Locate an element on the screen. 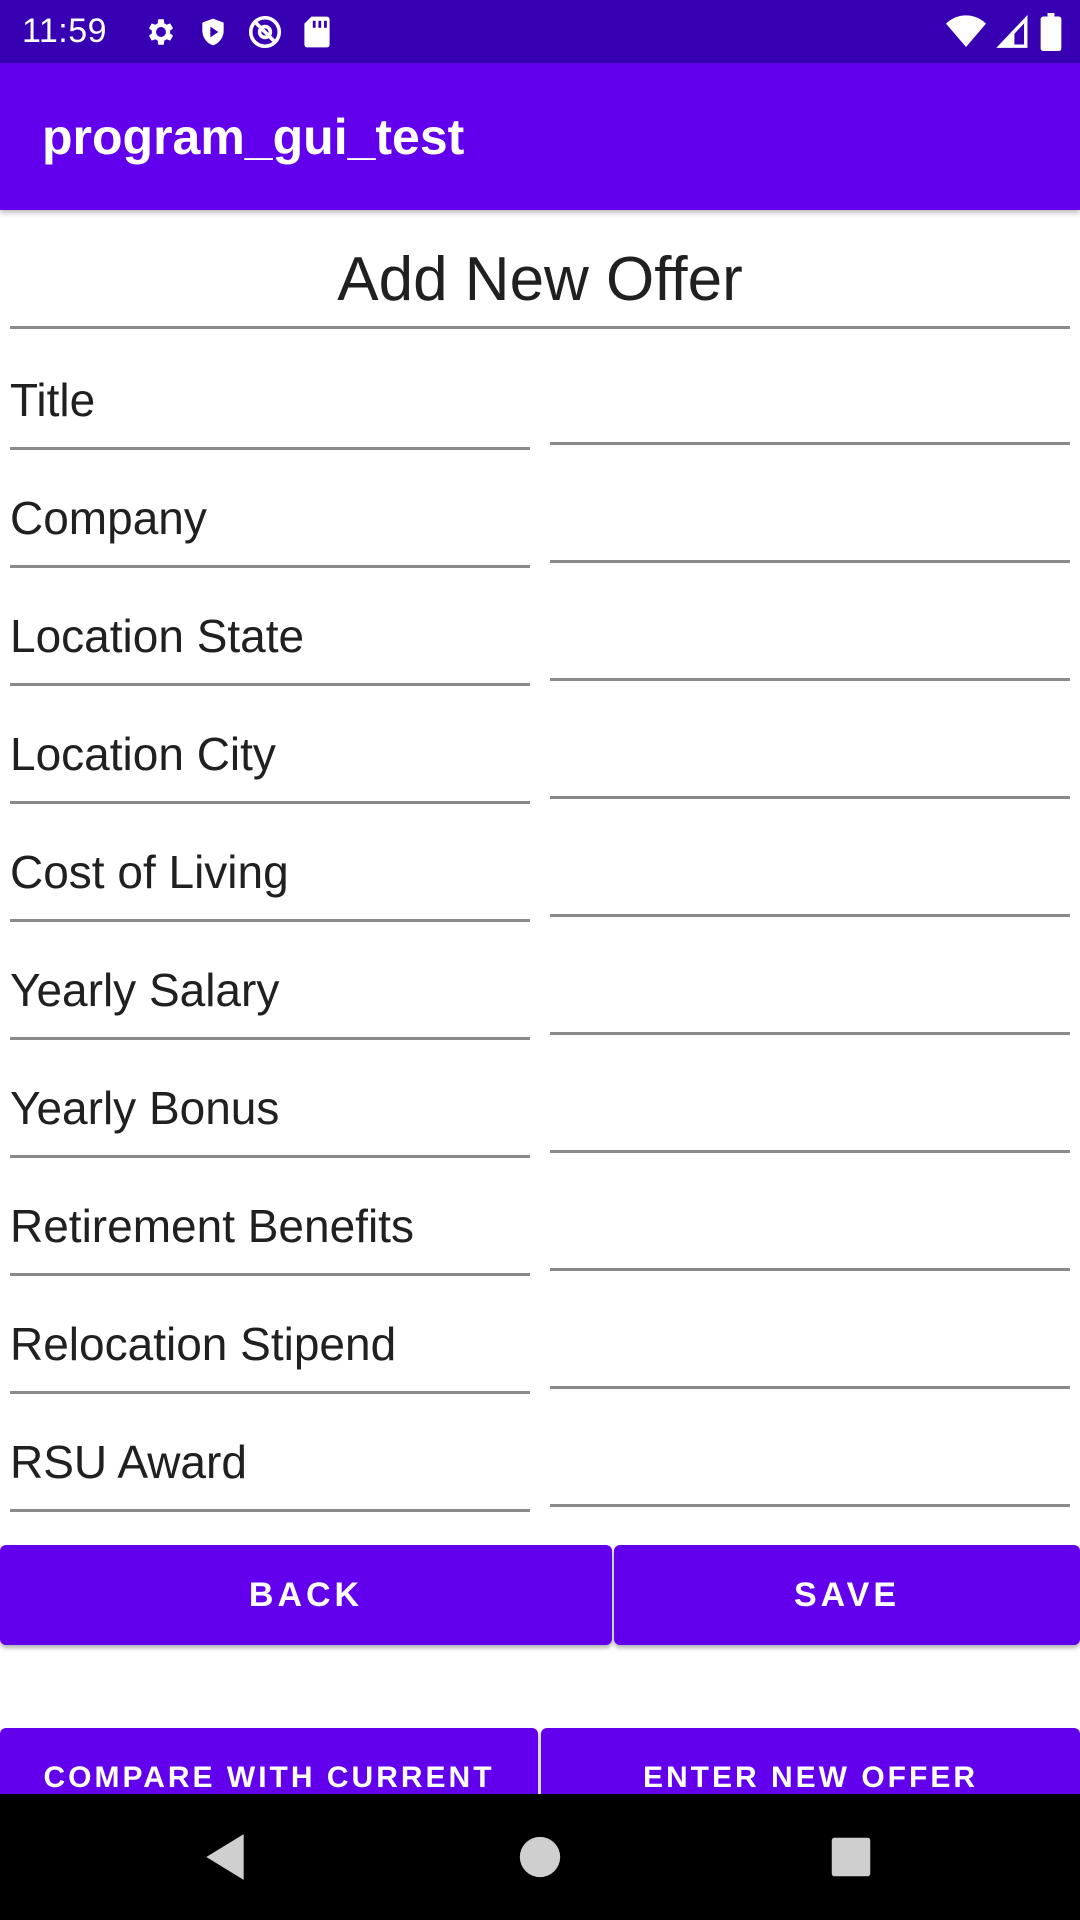 The width and height of the screenshot is (1080, 1920). yearly-salary-input is located at coordinates (810, 997).